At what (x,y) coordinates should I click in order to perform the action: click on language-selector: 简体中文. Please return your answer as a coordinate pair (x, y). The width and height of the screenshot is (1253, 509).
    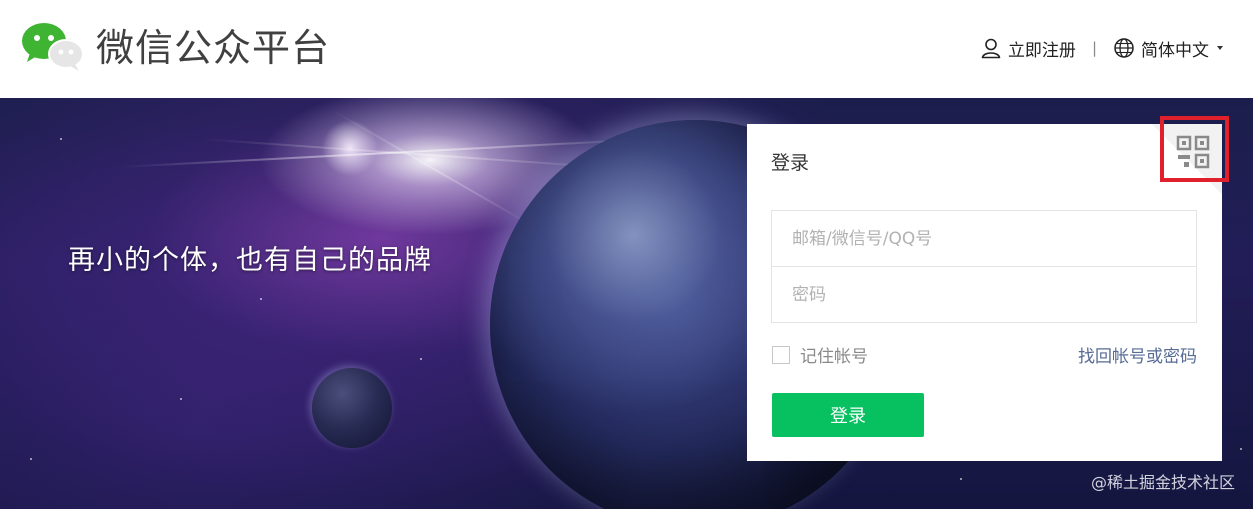
    Looking at the image, I should click on (1168, 48).